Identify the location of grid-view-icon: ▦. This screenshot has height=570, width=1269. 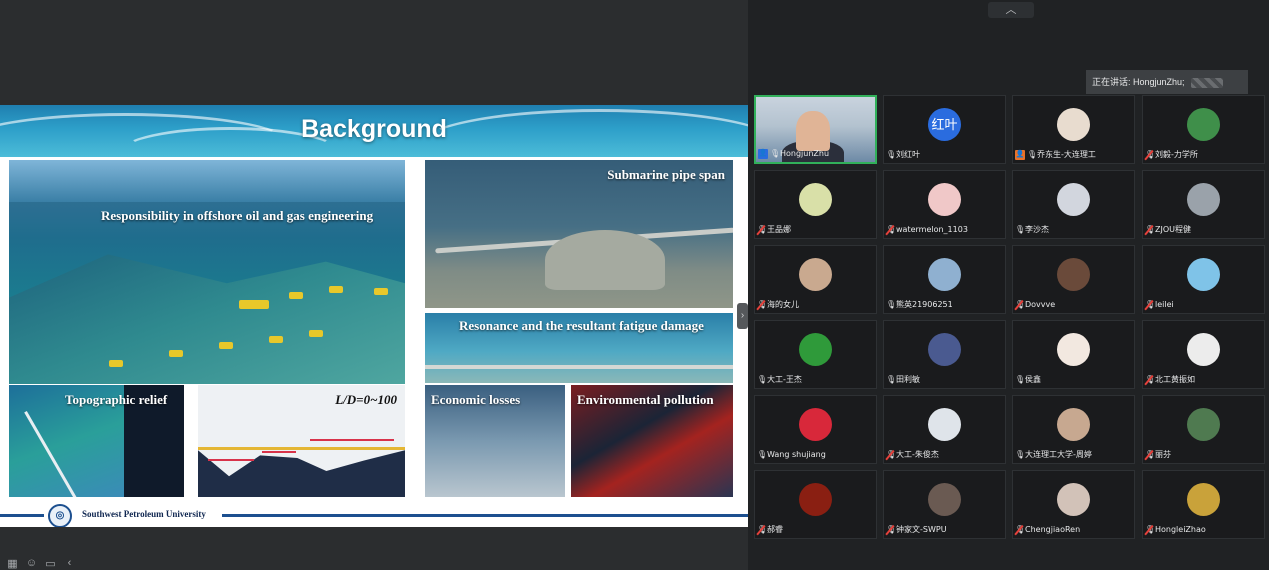
(12, 563).